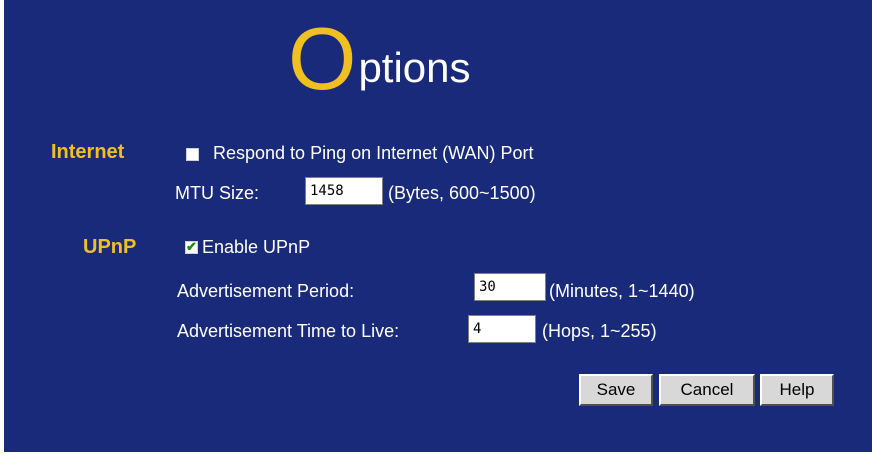  Describe the element at coordinates (622, 291) in the screenshot. I see `advertisement-period-unit: (Minutes, 1~1440)` at that location.